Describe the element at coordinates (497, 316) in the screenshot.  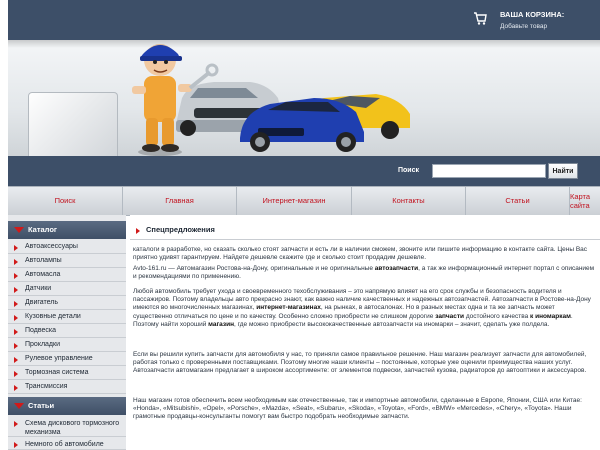
I see `text: достойного качества` at that location.